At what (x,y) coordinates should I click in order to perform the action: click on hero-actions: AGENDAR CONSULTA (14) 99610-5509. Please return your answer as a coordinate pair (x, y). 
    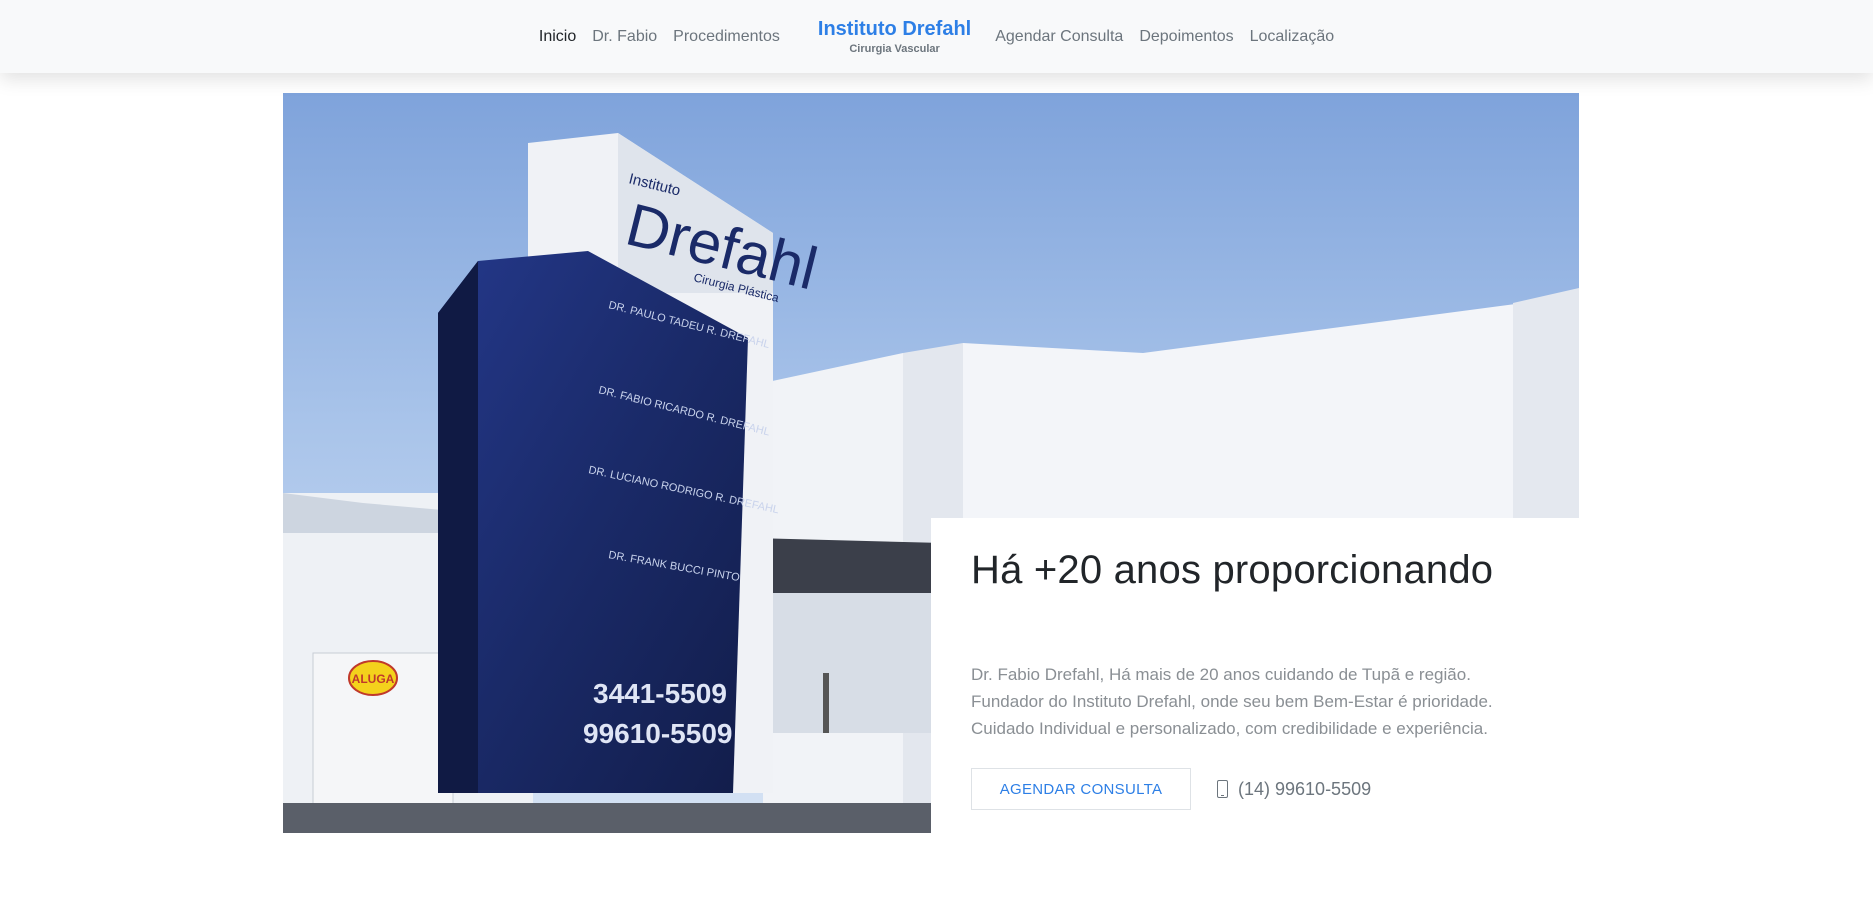
    Looking at the image, I should click on (1255, 789).